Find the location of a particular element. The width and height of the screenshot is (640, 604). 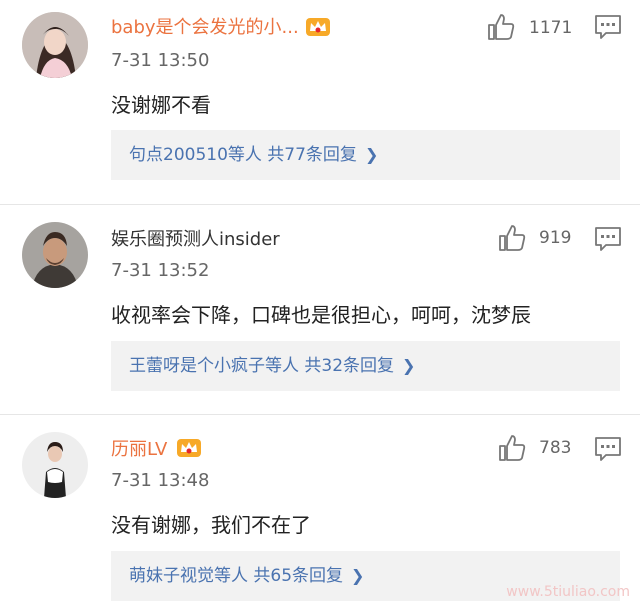

replies-link: 句点200510等人 共77条回复 ❯ is located at coordinates (365, 155).